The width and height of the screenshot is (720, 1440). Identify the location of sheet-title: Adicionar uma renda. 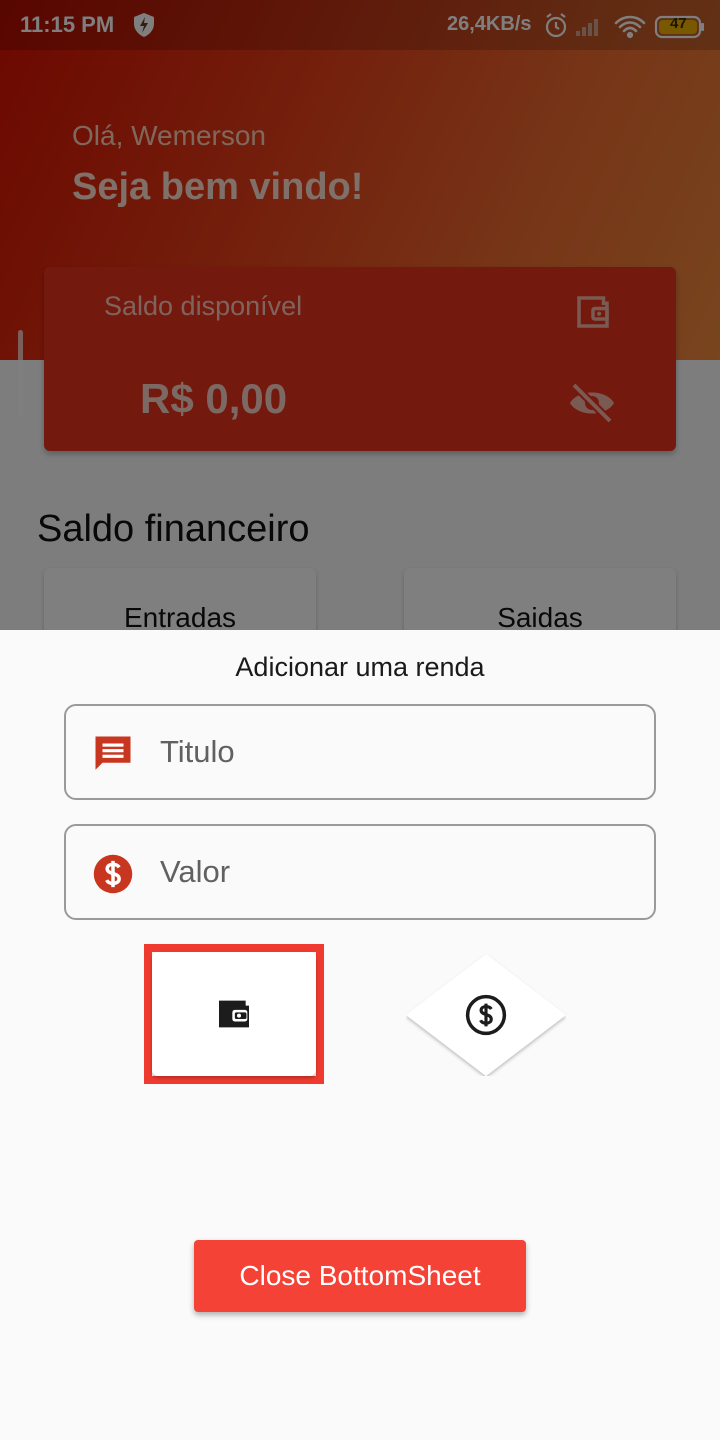
(360, 667).